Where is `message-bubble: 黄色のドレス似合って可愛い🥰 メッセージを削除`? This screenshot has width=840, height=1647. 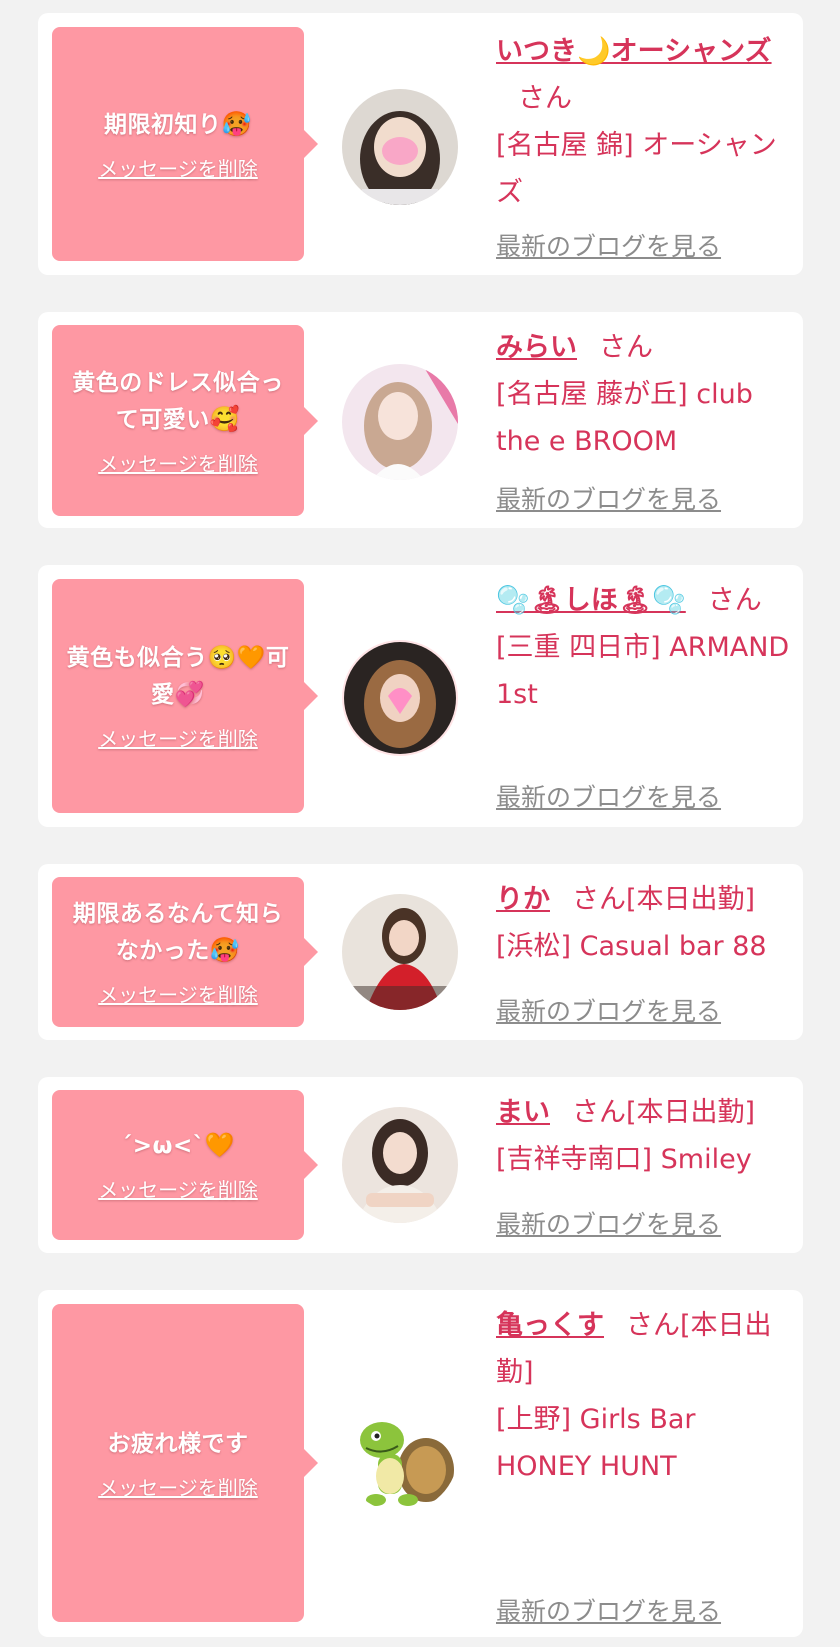
message-bubble: 黄色のドレス似合って可愛い🥰 メッセージを削除 is located at coordinates (185, 420).